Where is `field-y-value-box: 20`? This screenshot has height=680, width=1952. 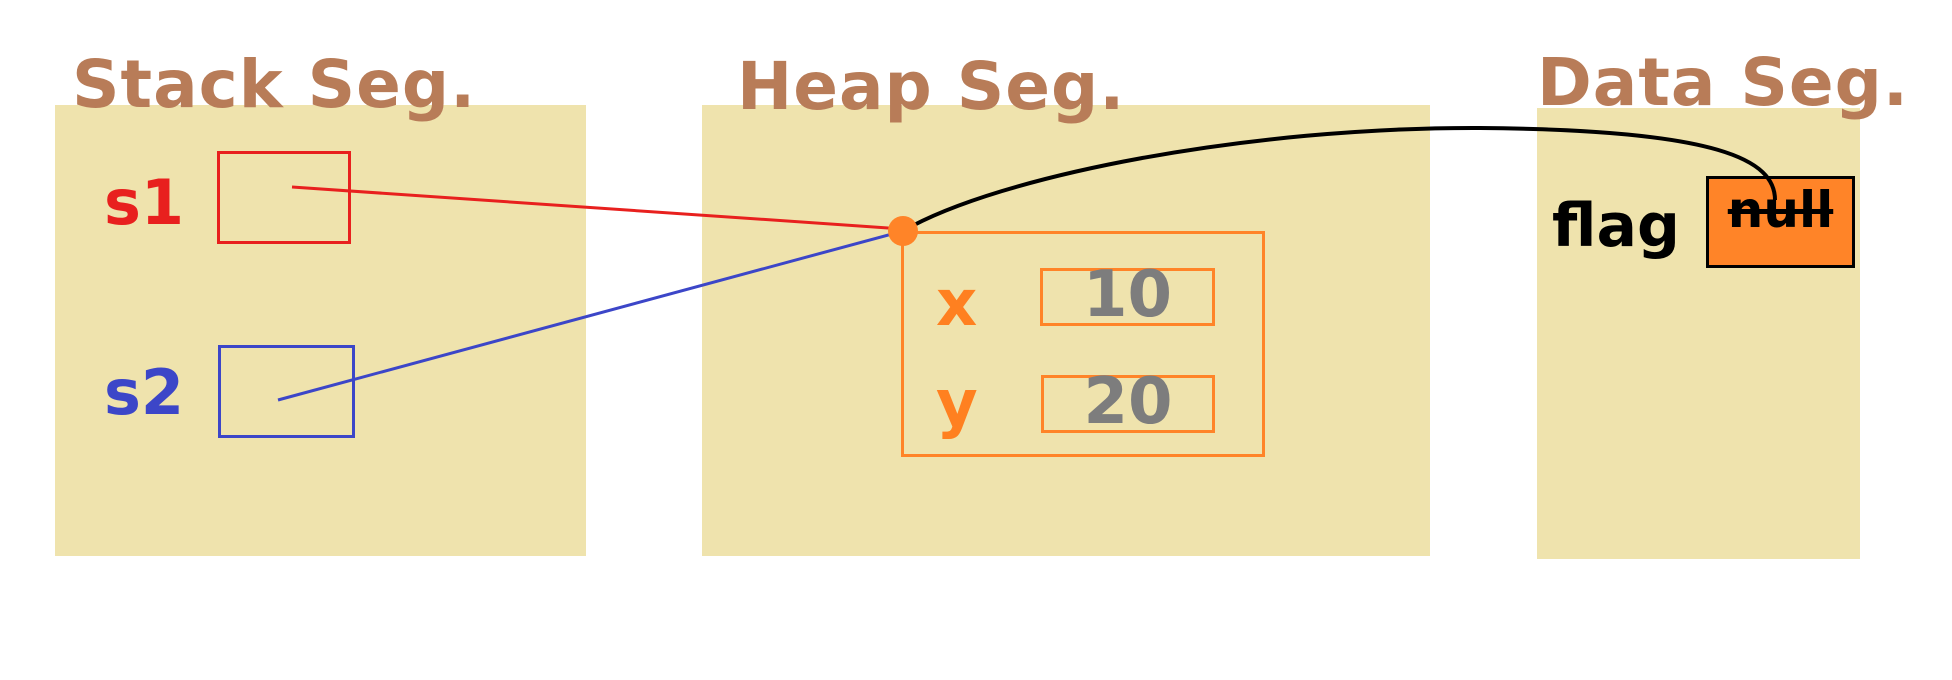 field-y-value-box: 20 is located at coordinates (1128, 402).